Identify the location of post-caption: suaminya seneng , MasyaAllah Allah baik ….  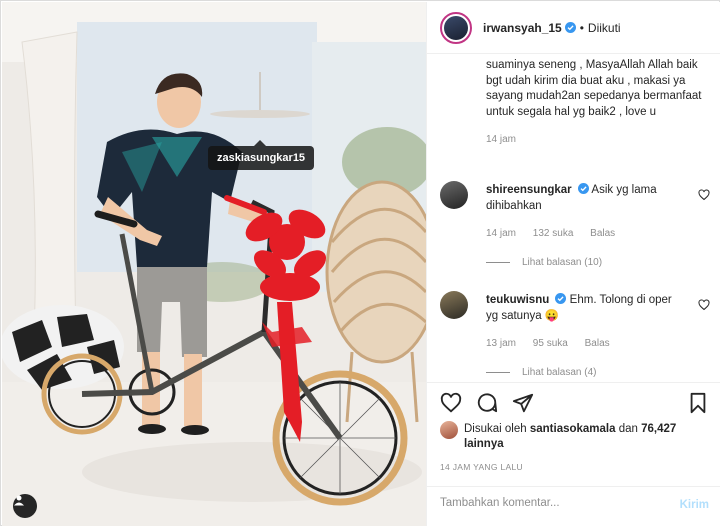
(596, 103).